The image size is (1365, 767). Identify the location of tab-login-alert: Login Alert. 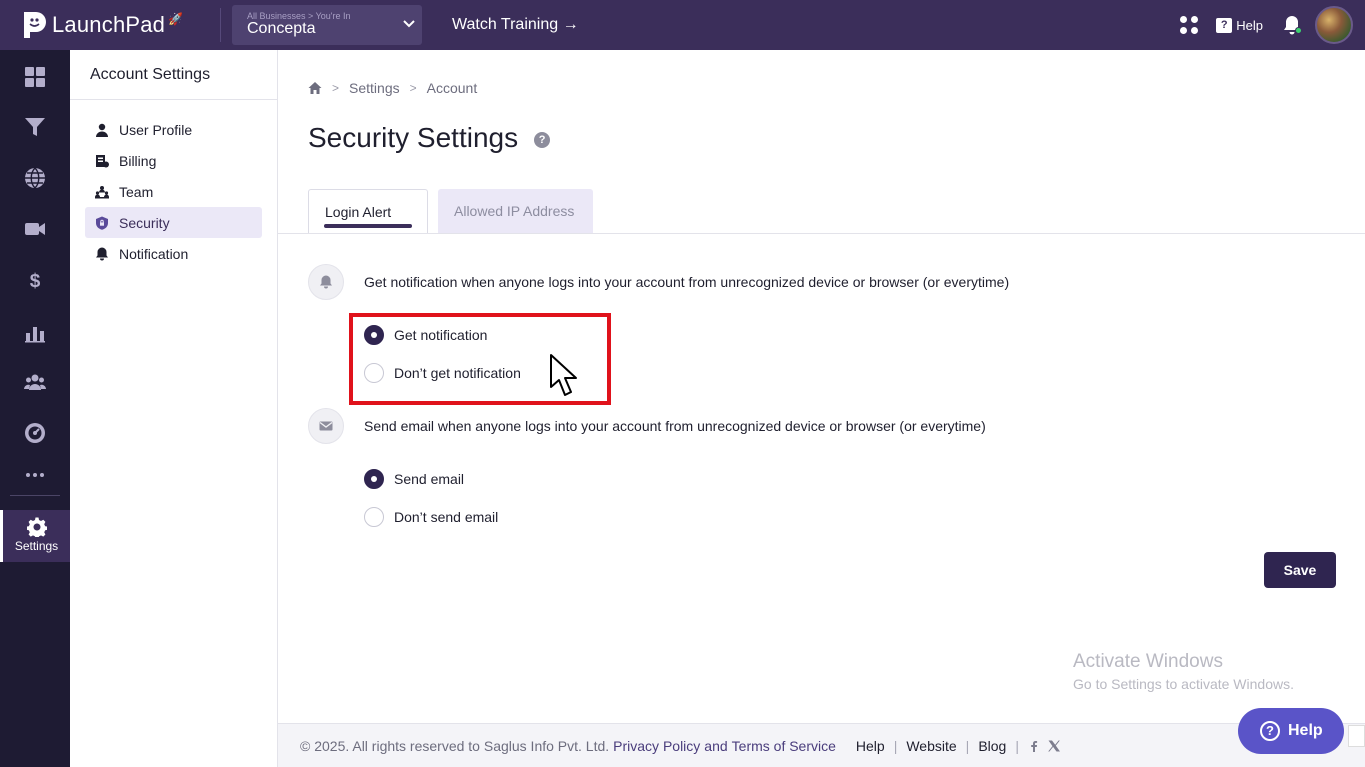
(368, 211).